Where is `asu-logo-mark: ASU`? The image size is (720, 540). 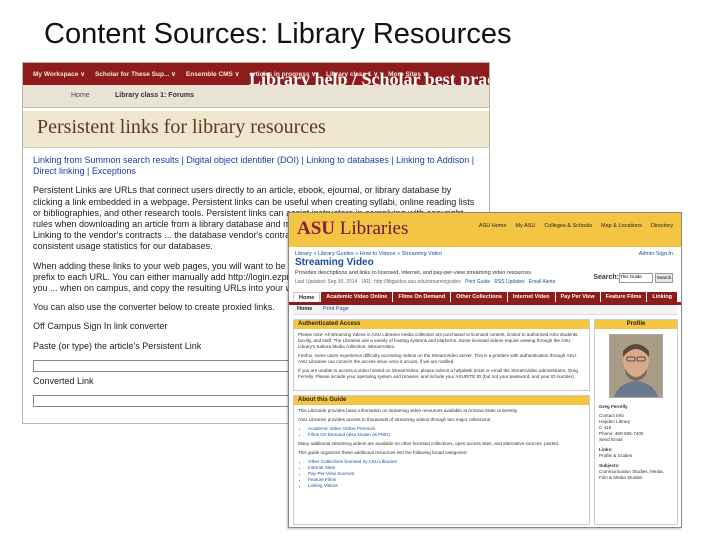 asu-logo-mark: ASU is located at coordinates (316, 228).